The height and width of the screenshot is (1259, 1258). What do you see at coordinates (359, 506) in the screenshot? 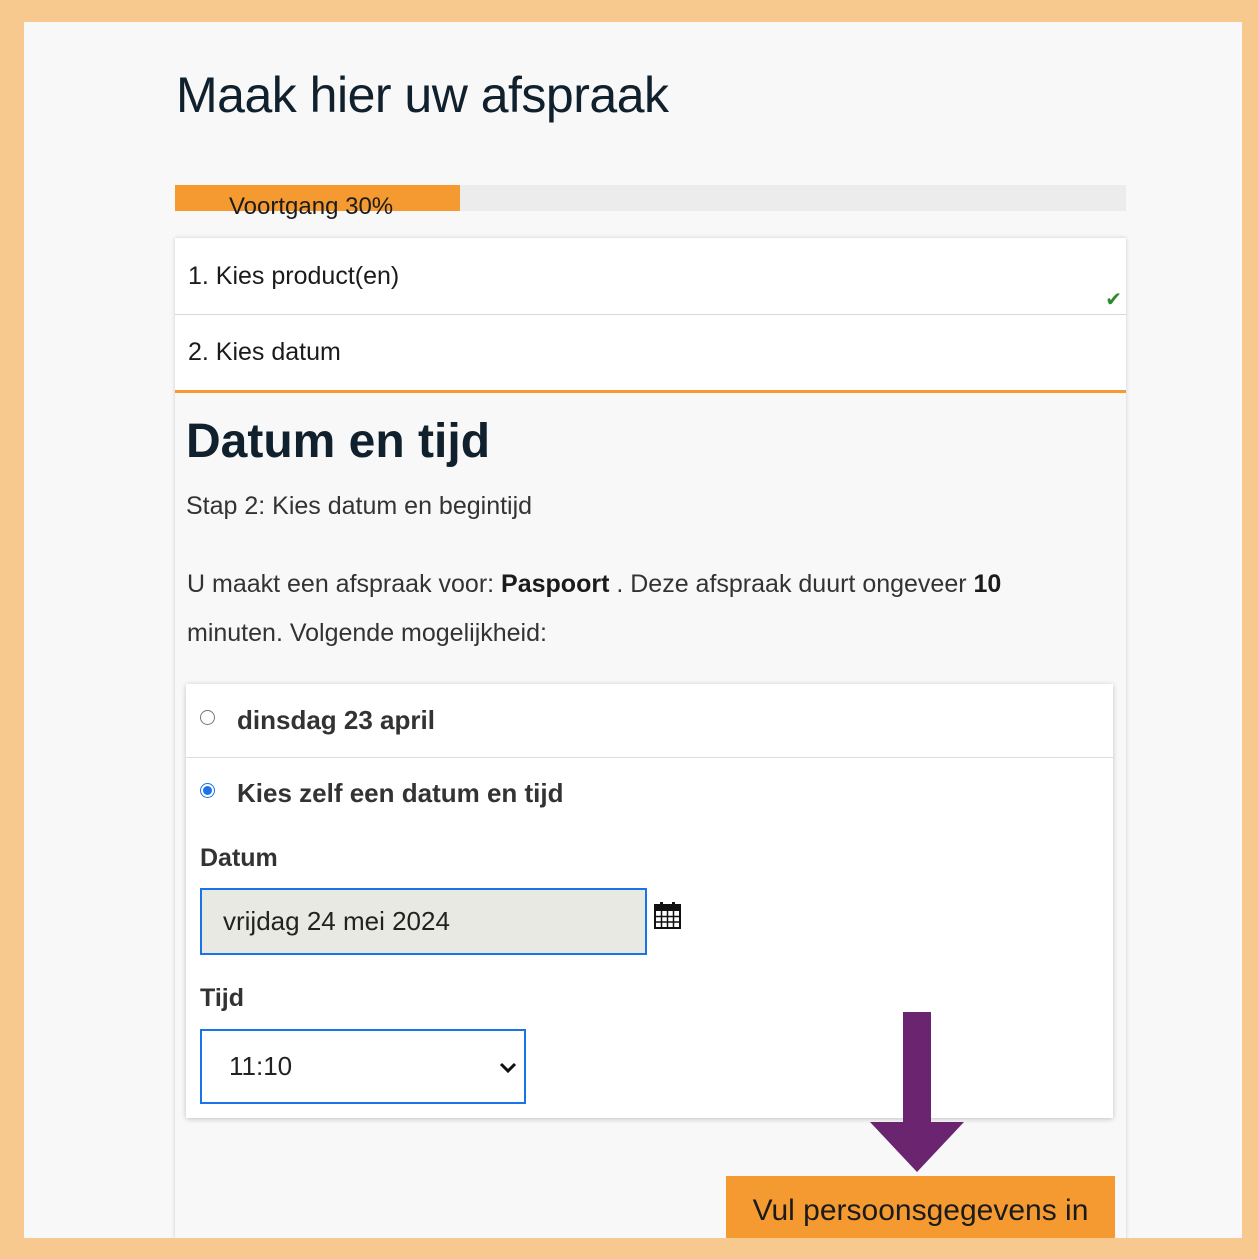
I see `step-subtitle: Stap 2: Kies datum en begintijd` at bounding box center [359, 506].